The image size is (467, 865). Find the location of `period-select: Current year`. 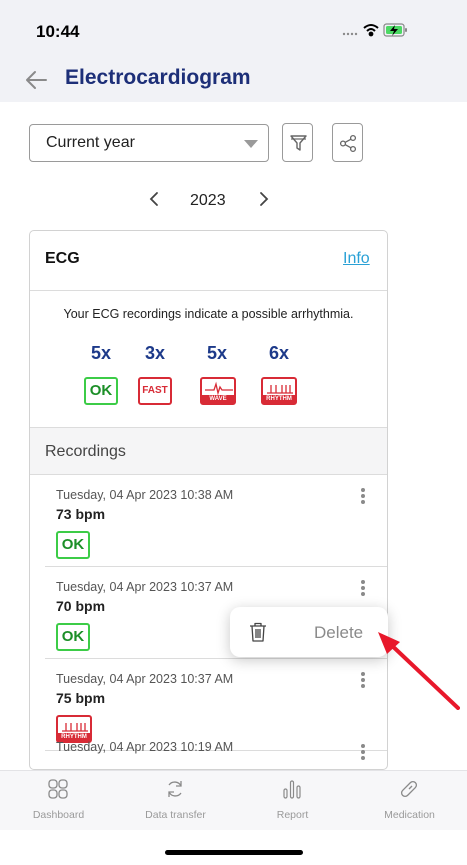

period-select: Current year is located at coordinates (149, 143).